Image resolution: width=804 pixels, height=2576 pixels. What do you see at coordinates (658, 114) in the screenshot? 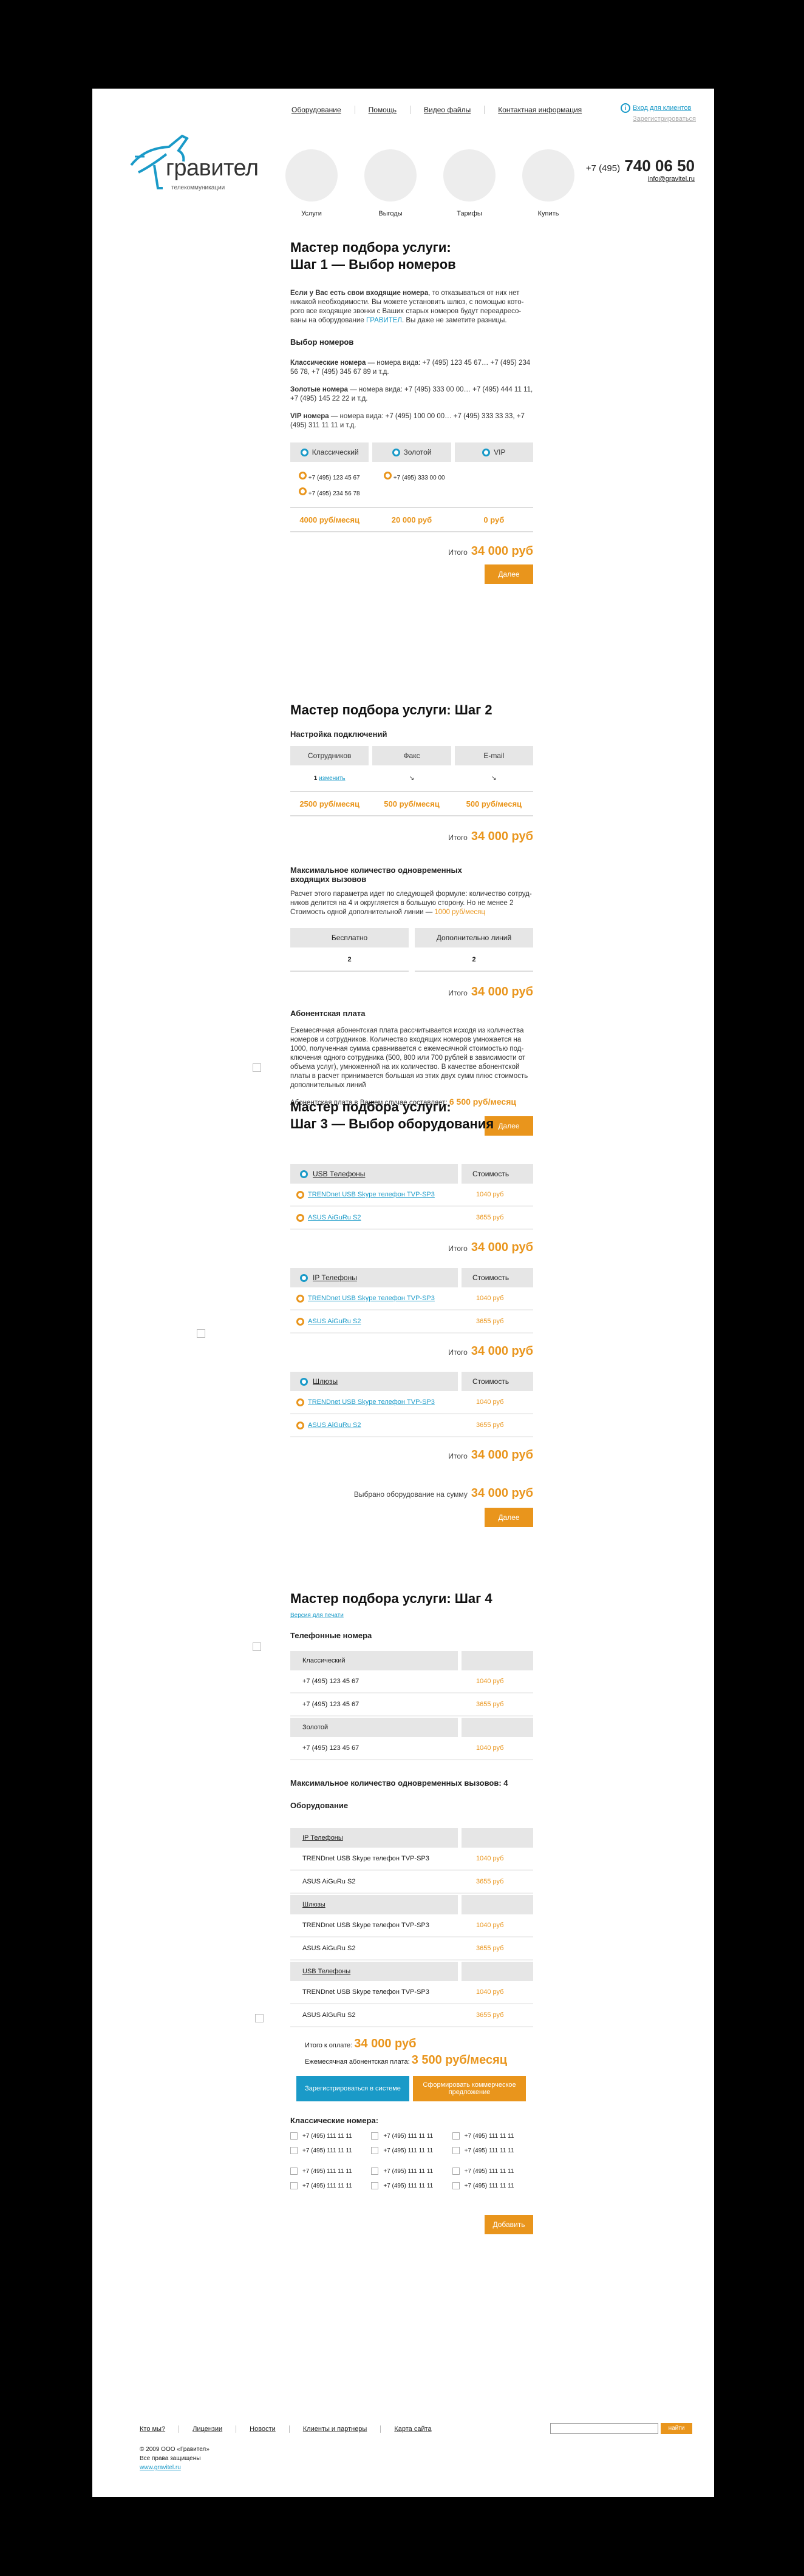
I see `login-block: i Вход для клиентов Зарегистрироваться` at bounding box center [658, 114].